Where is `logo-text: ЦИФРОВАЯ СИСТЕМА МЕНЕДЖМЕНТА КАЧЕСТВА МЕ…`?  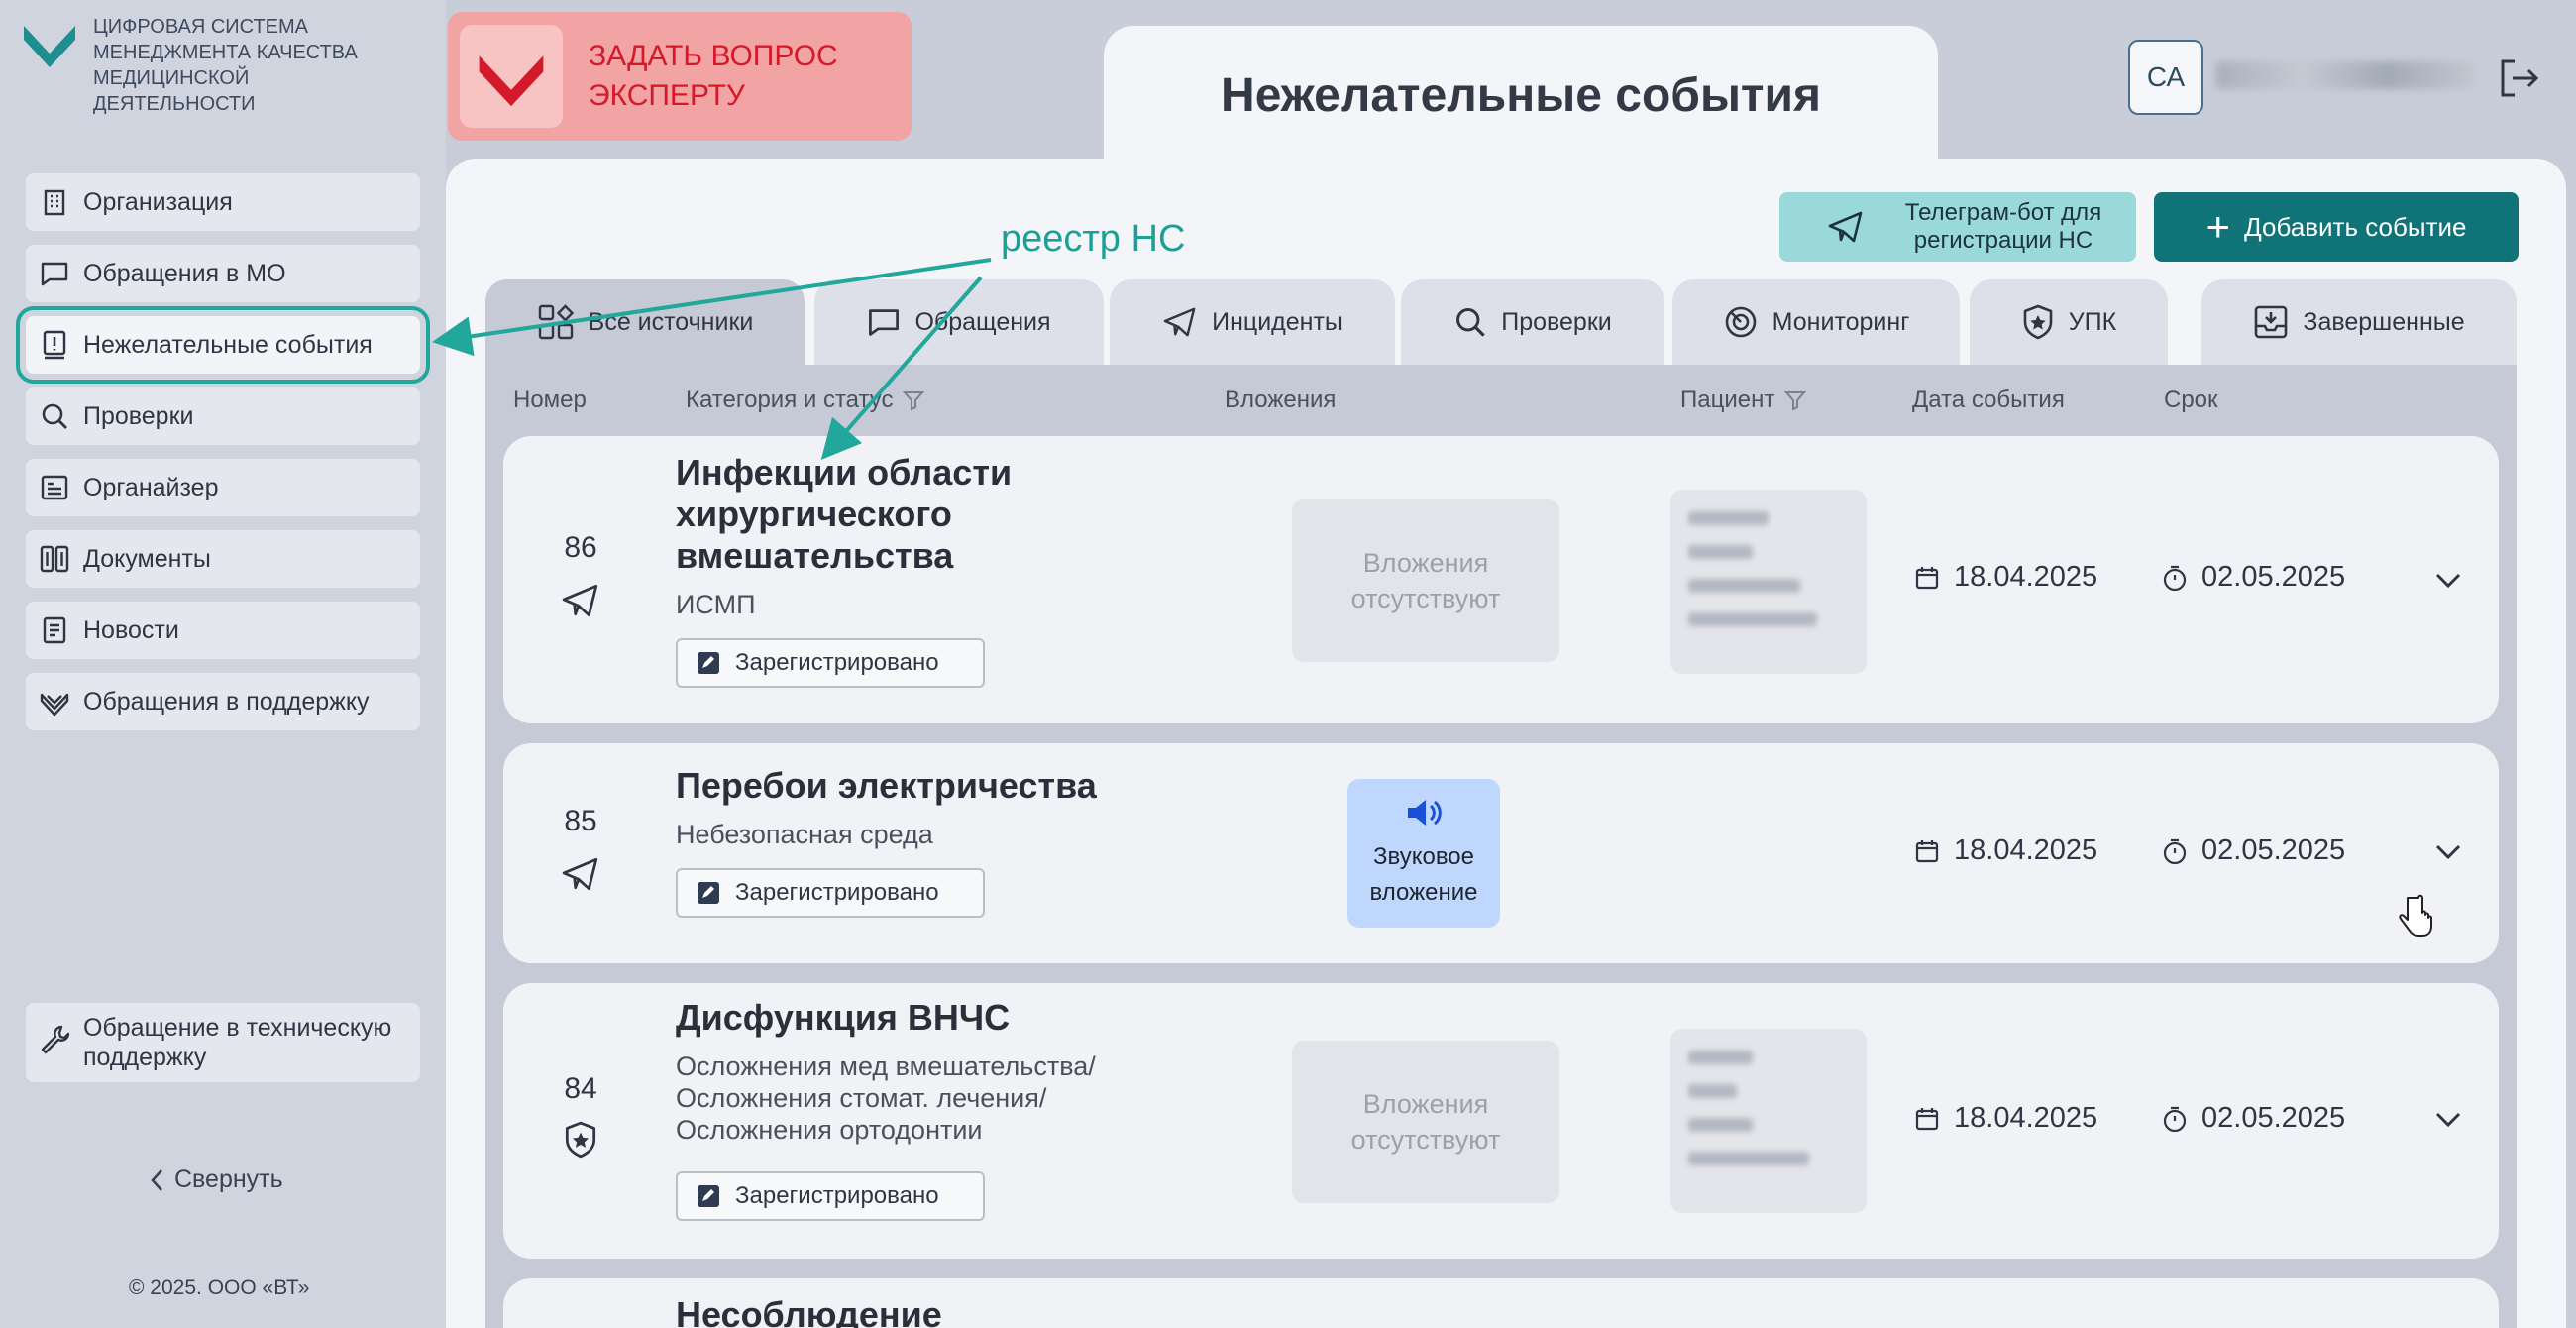 logo-text: ЦИФРОВАЯ СИСТЕМА МЕНЕДЖМЕНТА КАЧЕСТВА МЕ… is located at coordinates (225, 65).